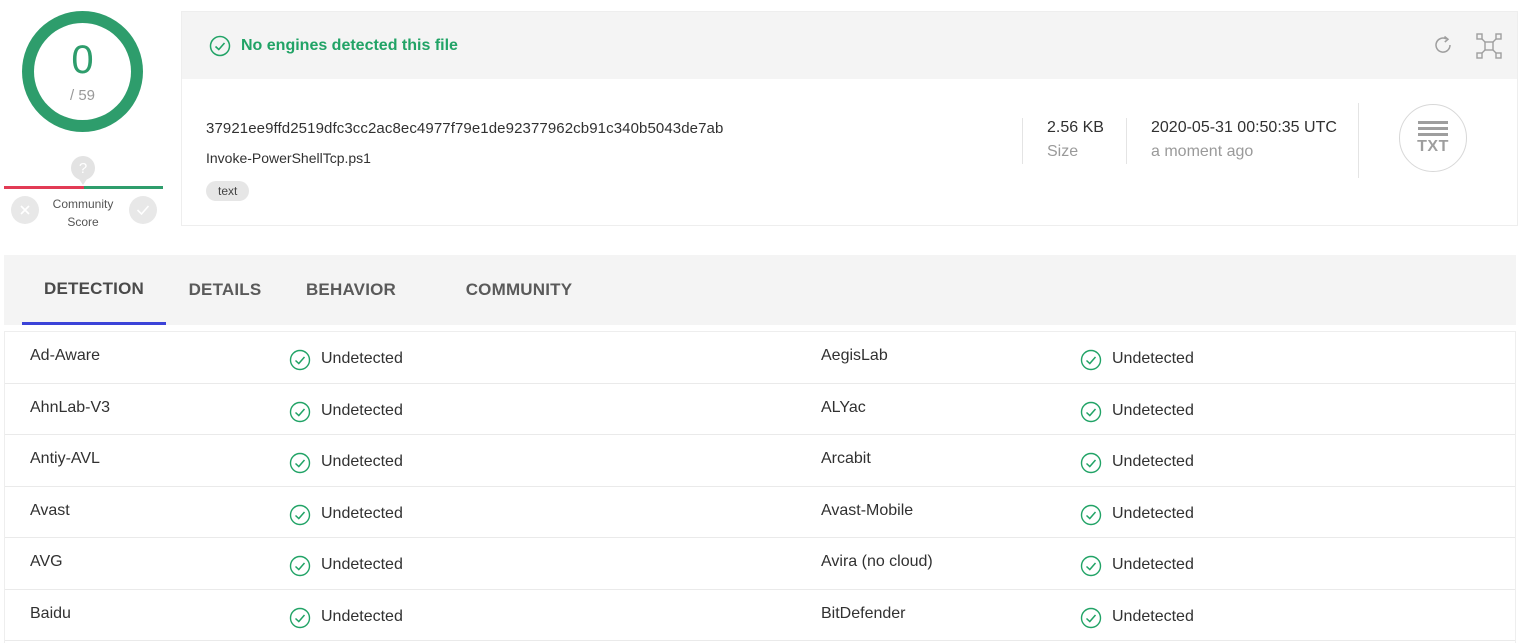 The width and height of the screenshot is (1525, 643). Describe the element at coordinates (760, 290) in the screenshot. I see `report-tabs: DETECTION DETAILS BEHAVIOR COMMUNITY` at that location.